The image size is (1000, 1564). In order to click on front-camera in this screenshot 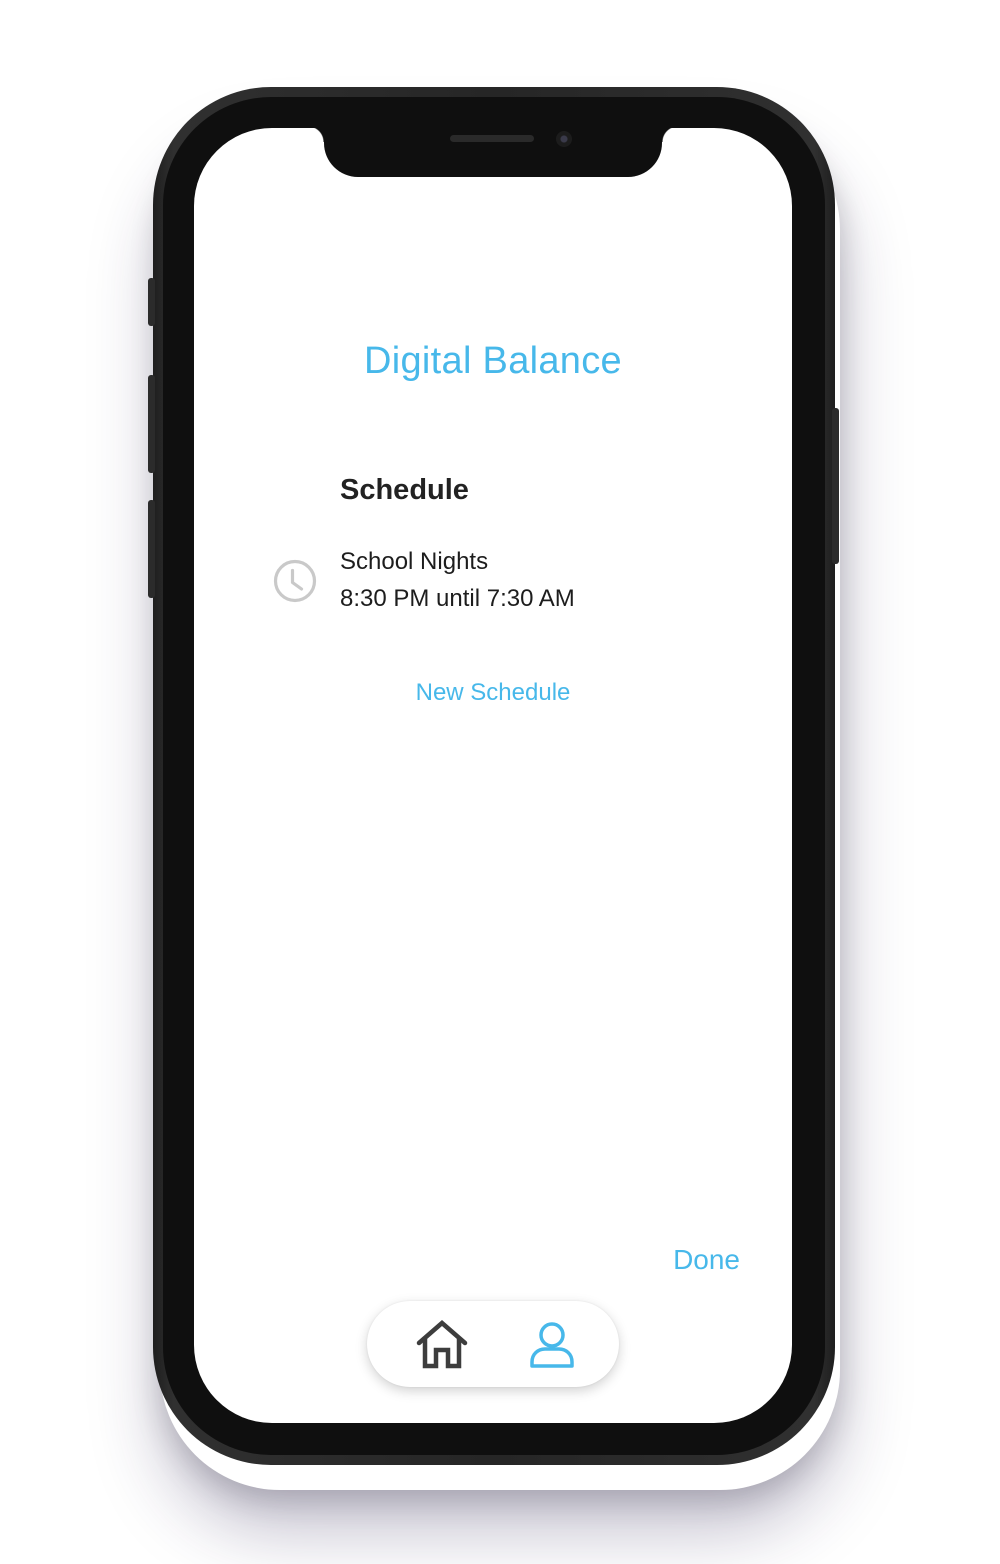, I will do `click(564, 139)`.